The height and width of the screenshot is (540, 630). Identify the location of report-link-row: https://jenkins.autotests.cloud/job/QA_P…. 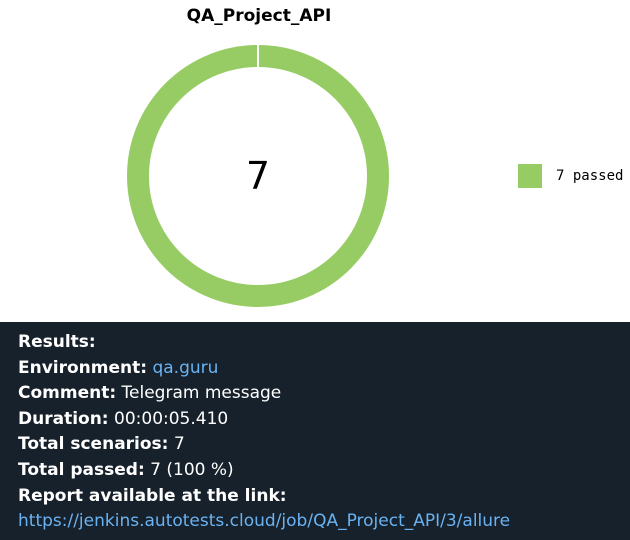
(324, 522).